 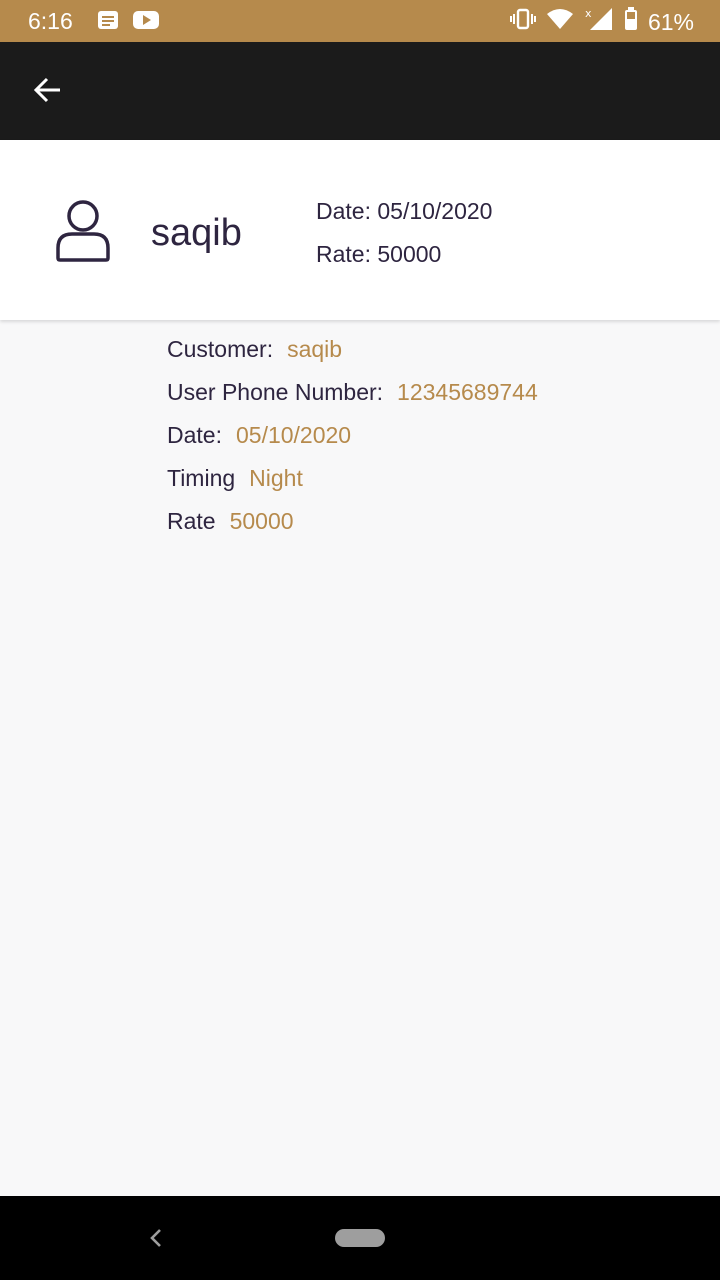 What do you see at coordinates (467, 392) in the screenshot?
I see `detail-value: 12345689744` at bounding box center [467, 392].